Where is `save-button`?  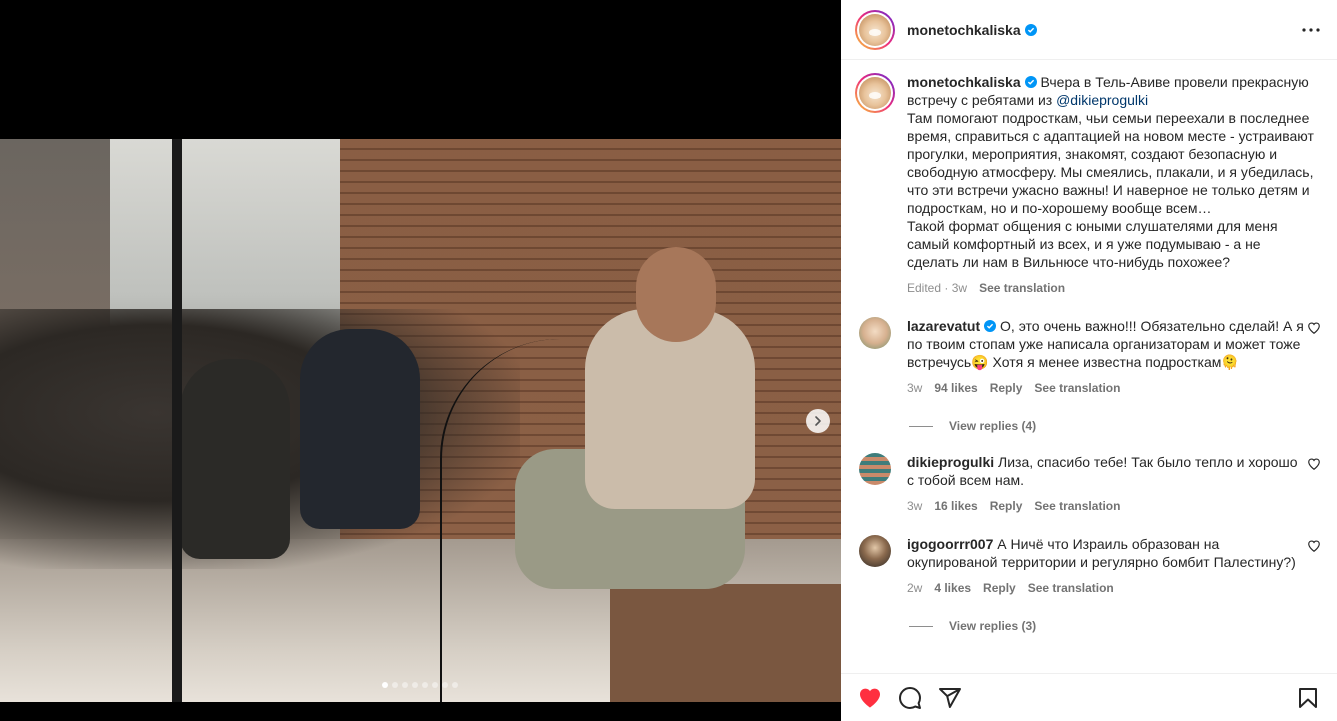 save-button is located at coordinates (1308, 698).